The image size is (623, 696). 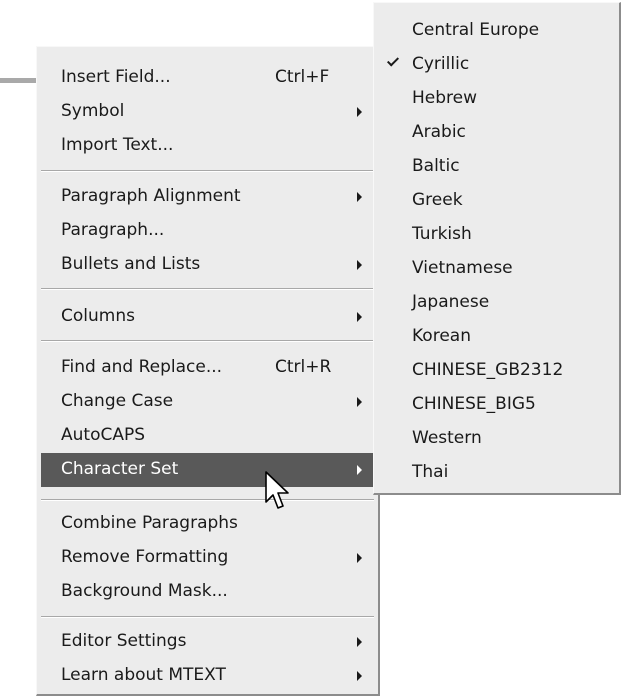 I want to click on menu-item-change-case: Change Case, so click(x=207, y=402).